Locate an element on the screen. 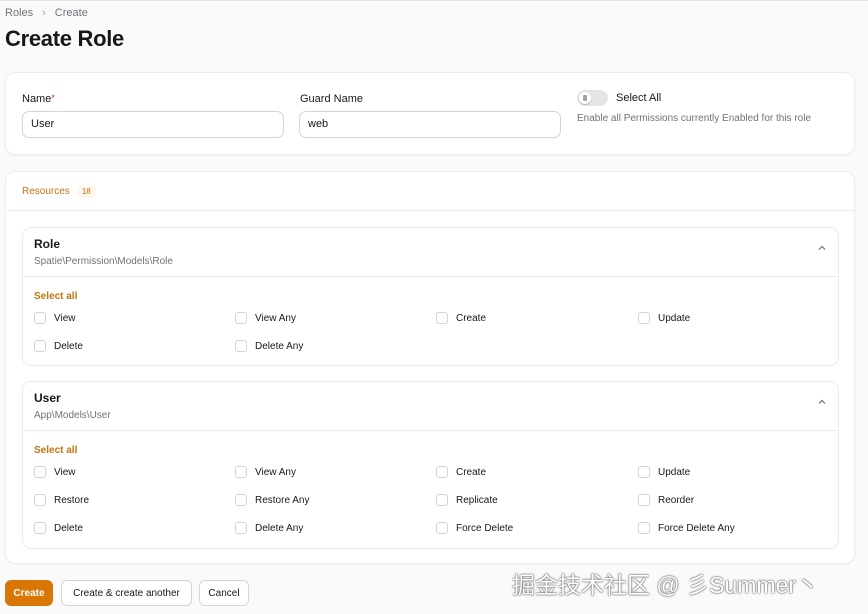 This screenshot has height=614, width=868. top-border is located at coordinates (434, 2).